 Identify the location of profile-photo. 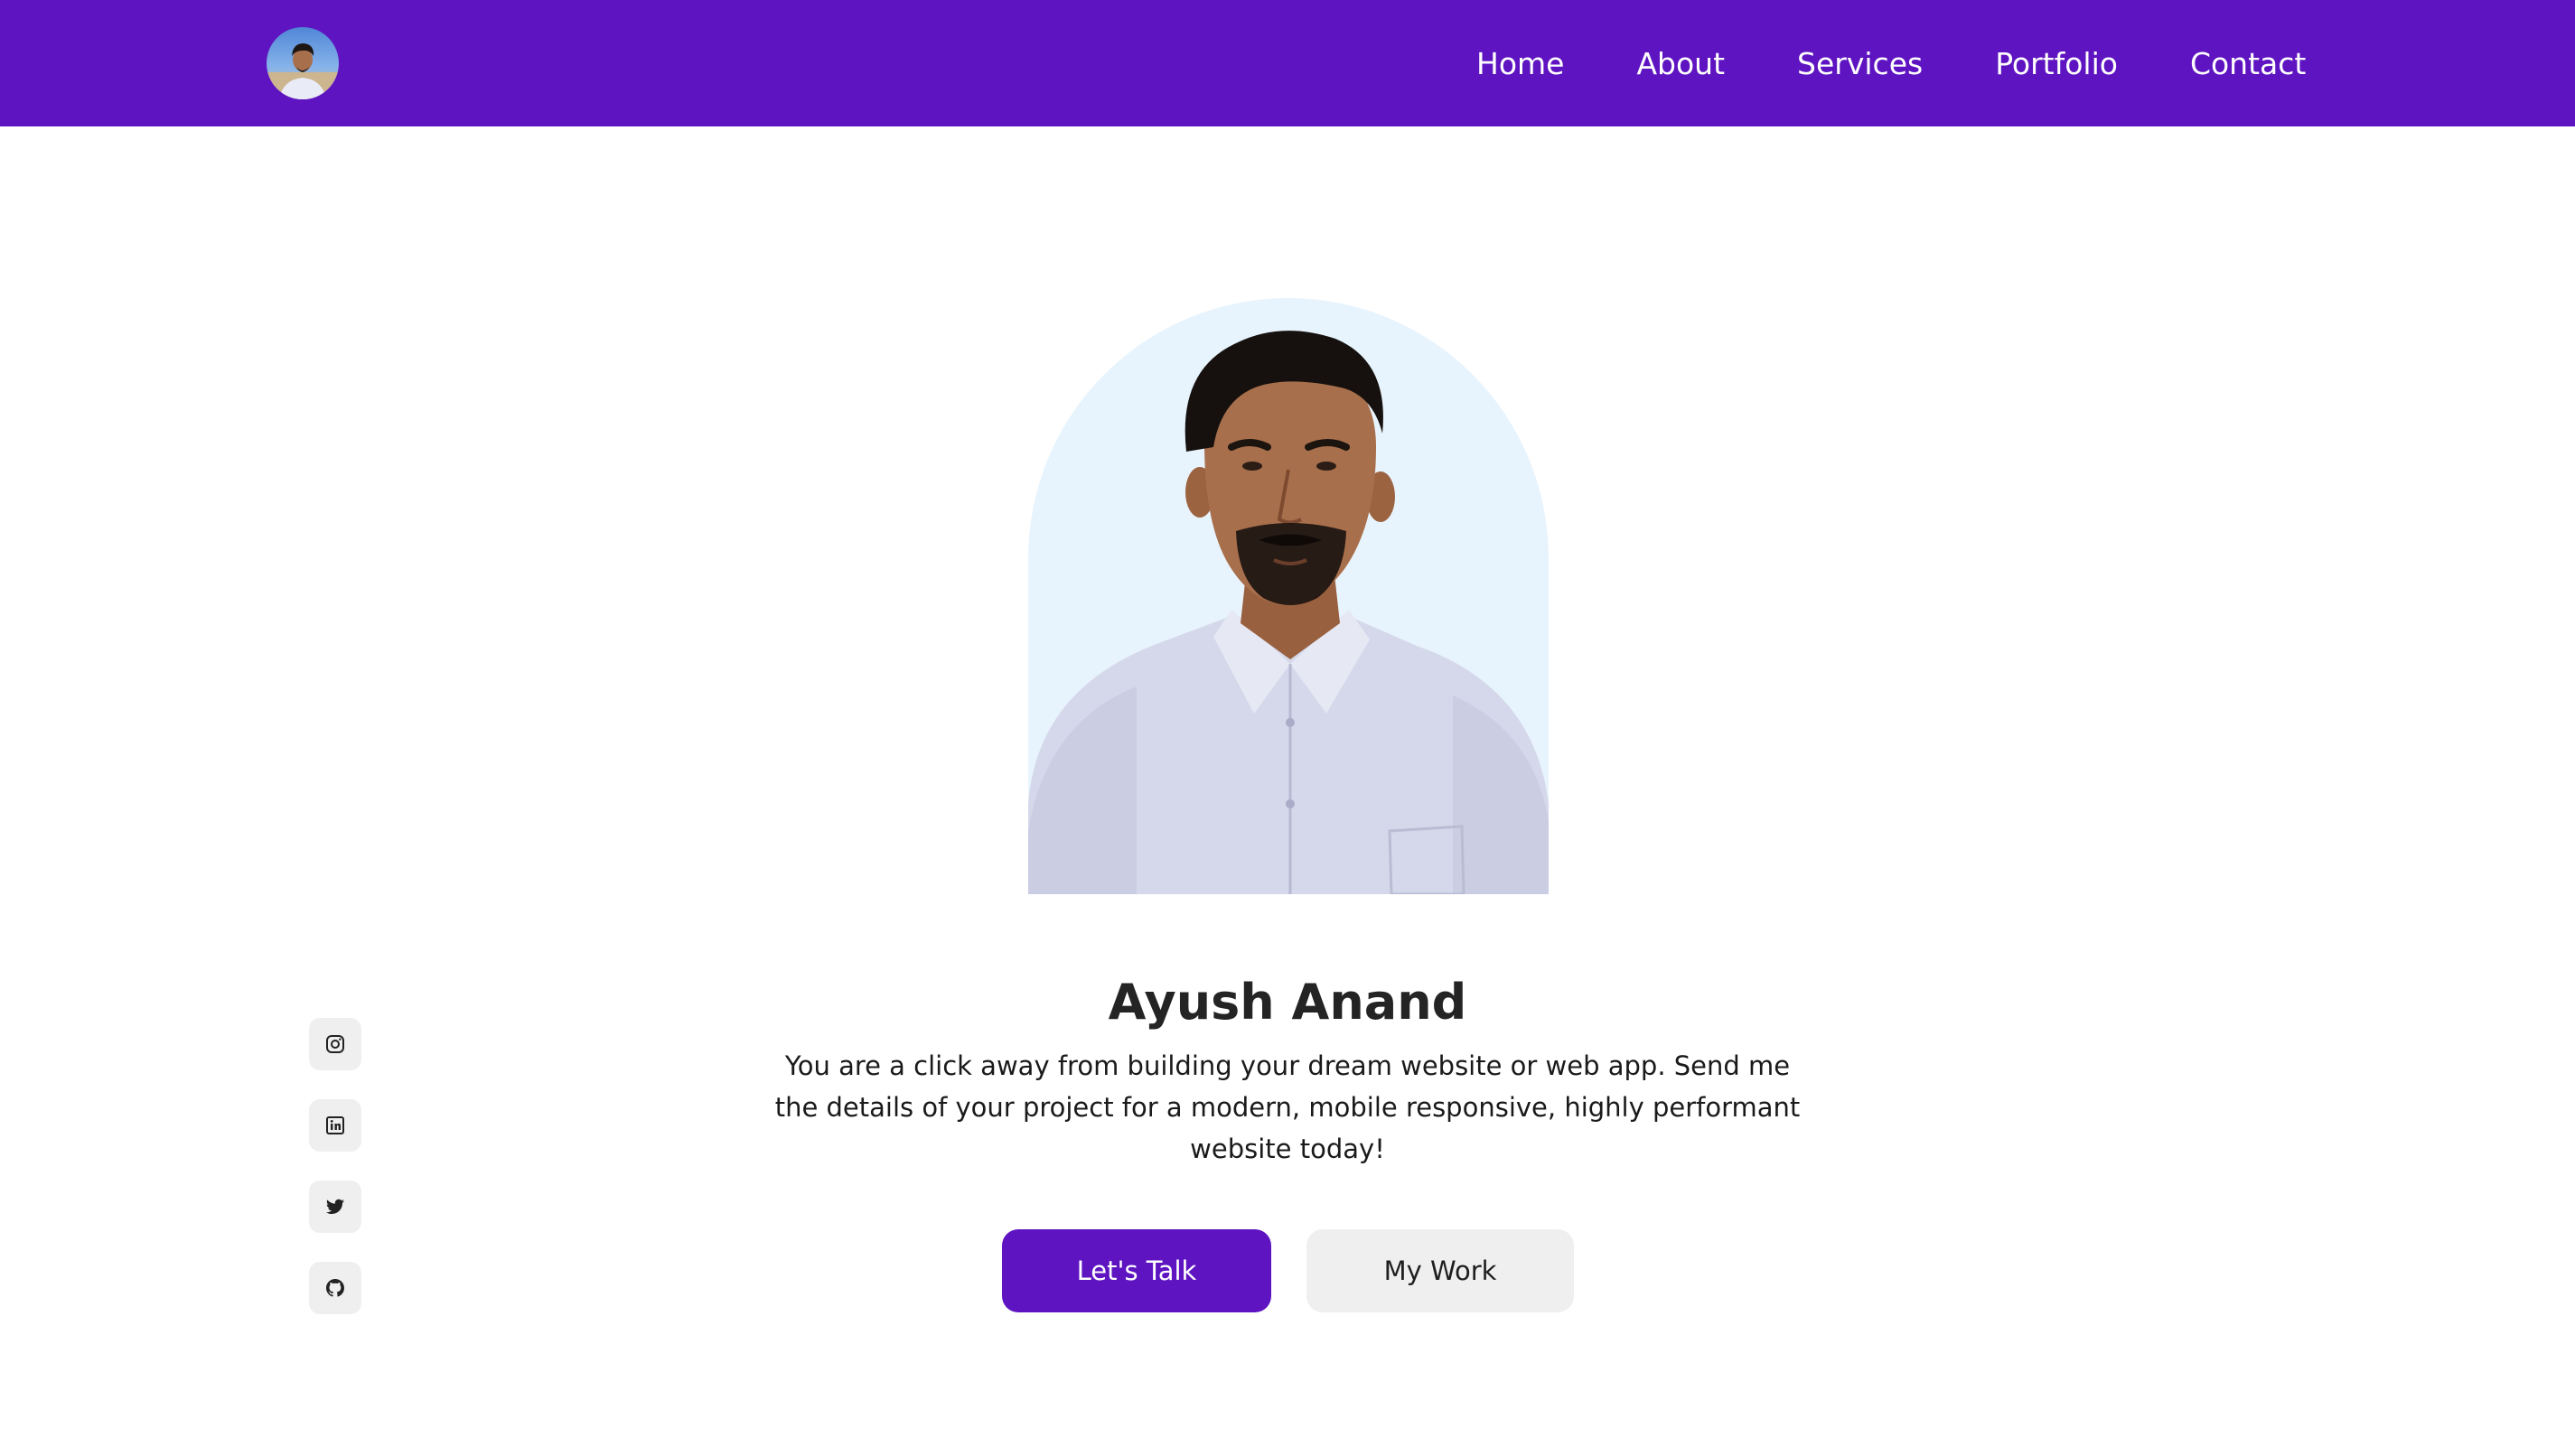
(1288, 596).